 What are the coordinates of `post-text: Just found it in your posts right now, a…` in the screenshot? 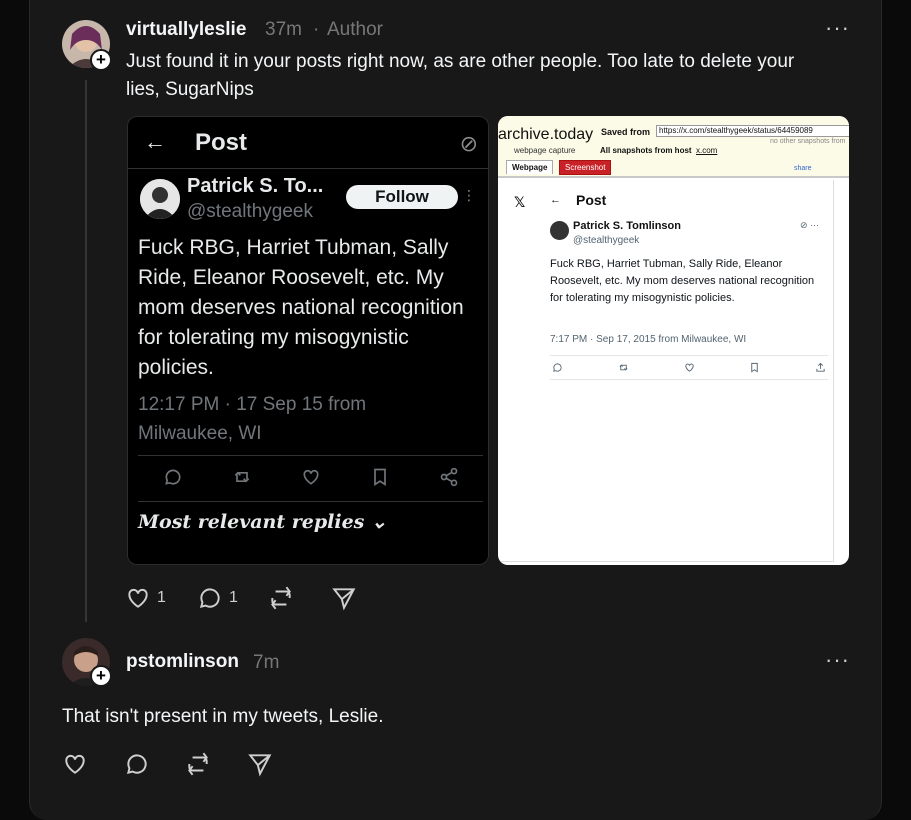 It's located at (460, 75).